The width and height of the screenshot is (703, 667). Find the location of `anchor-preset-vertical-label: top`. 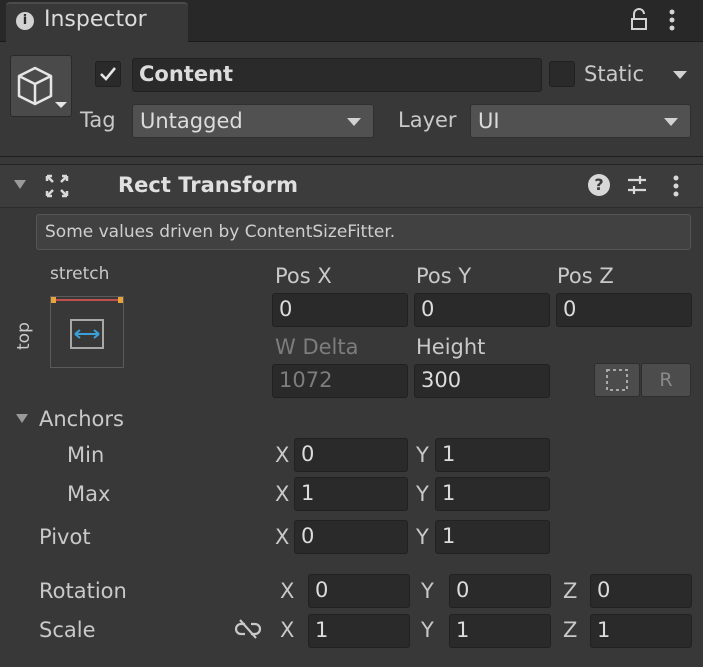

anchor-preset-vertical-label: top is located at coordinates (24, 336).